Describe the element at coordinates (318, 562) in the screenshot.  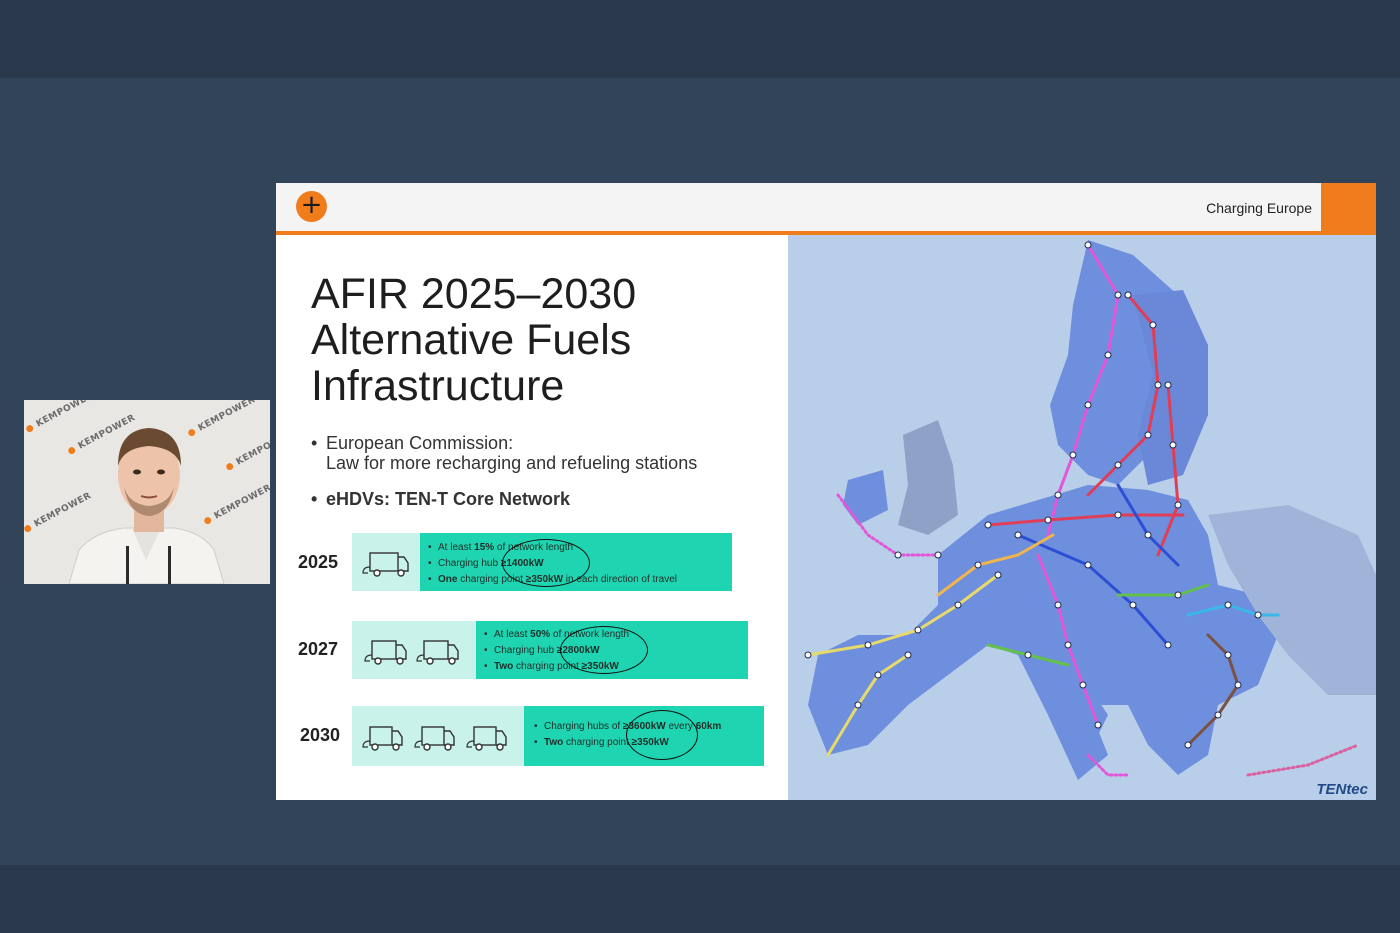
I see `year-label-2025: 2025` at that location.